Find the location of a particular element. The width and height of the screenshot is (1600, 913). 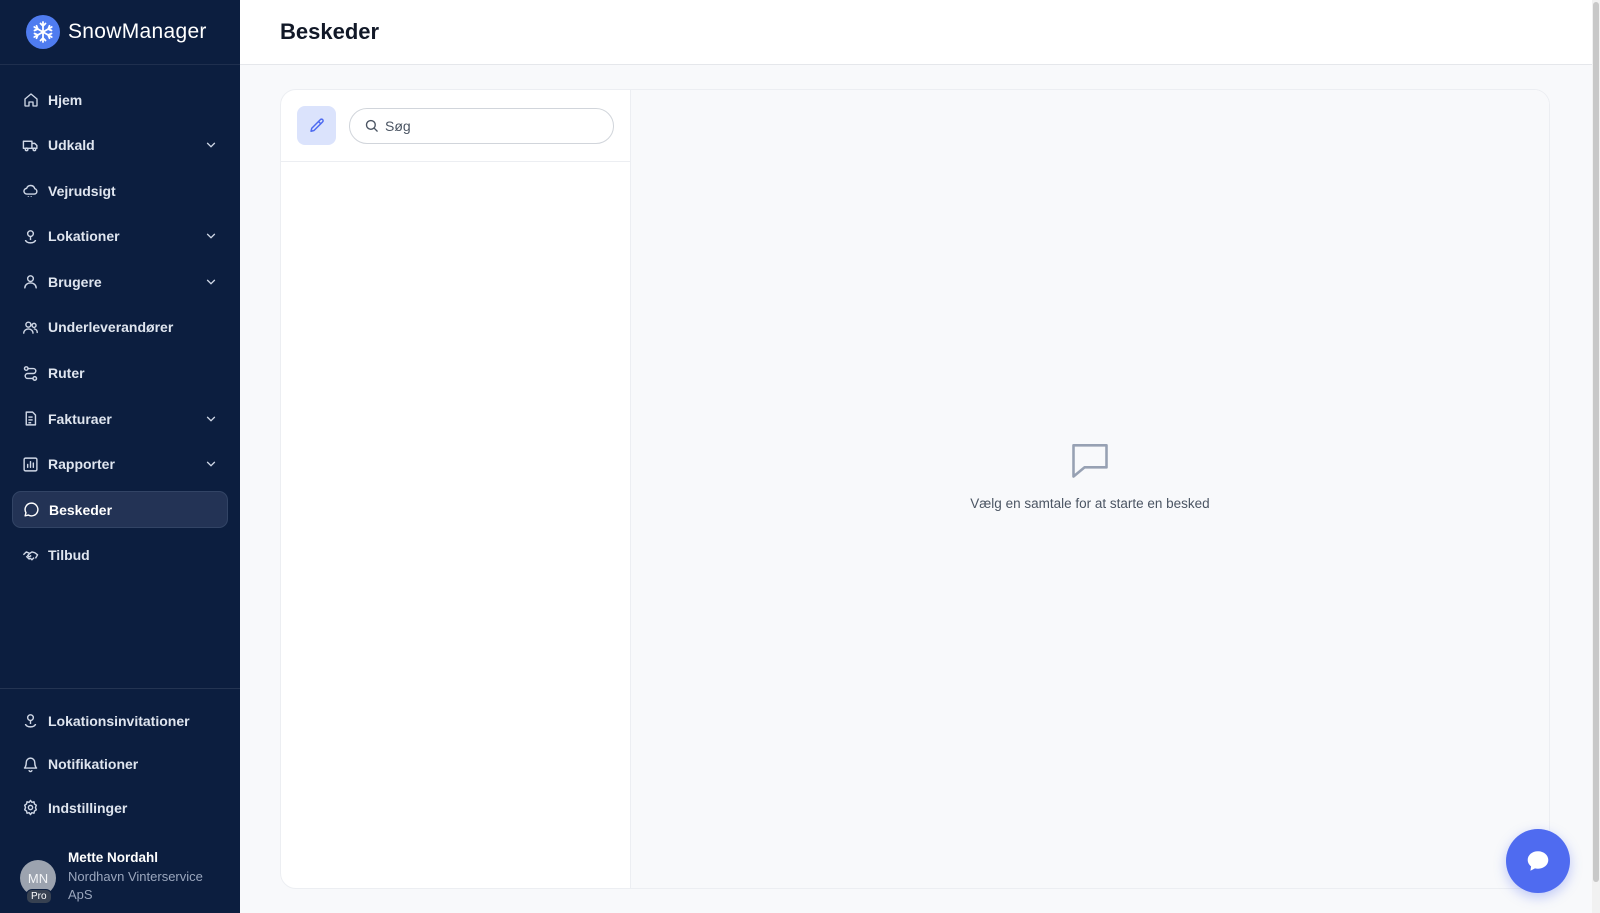

sidebar-item-notifikationer: Notifikationer is located at coordinates (120, 764).